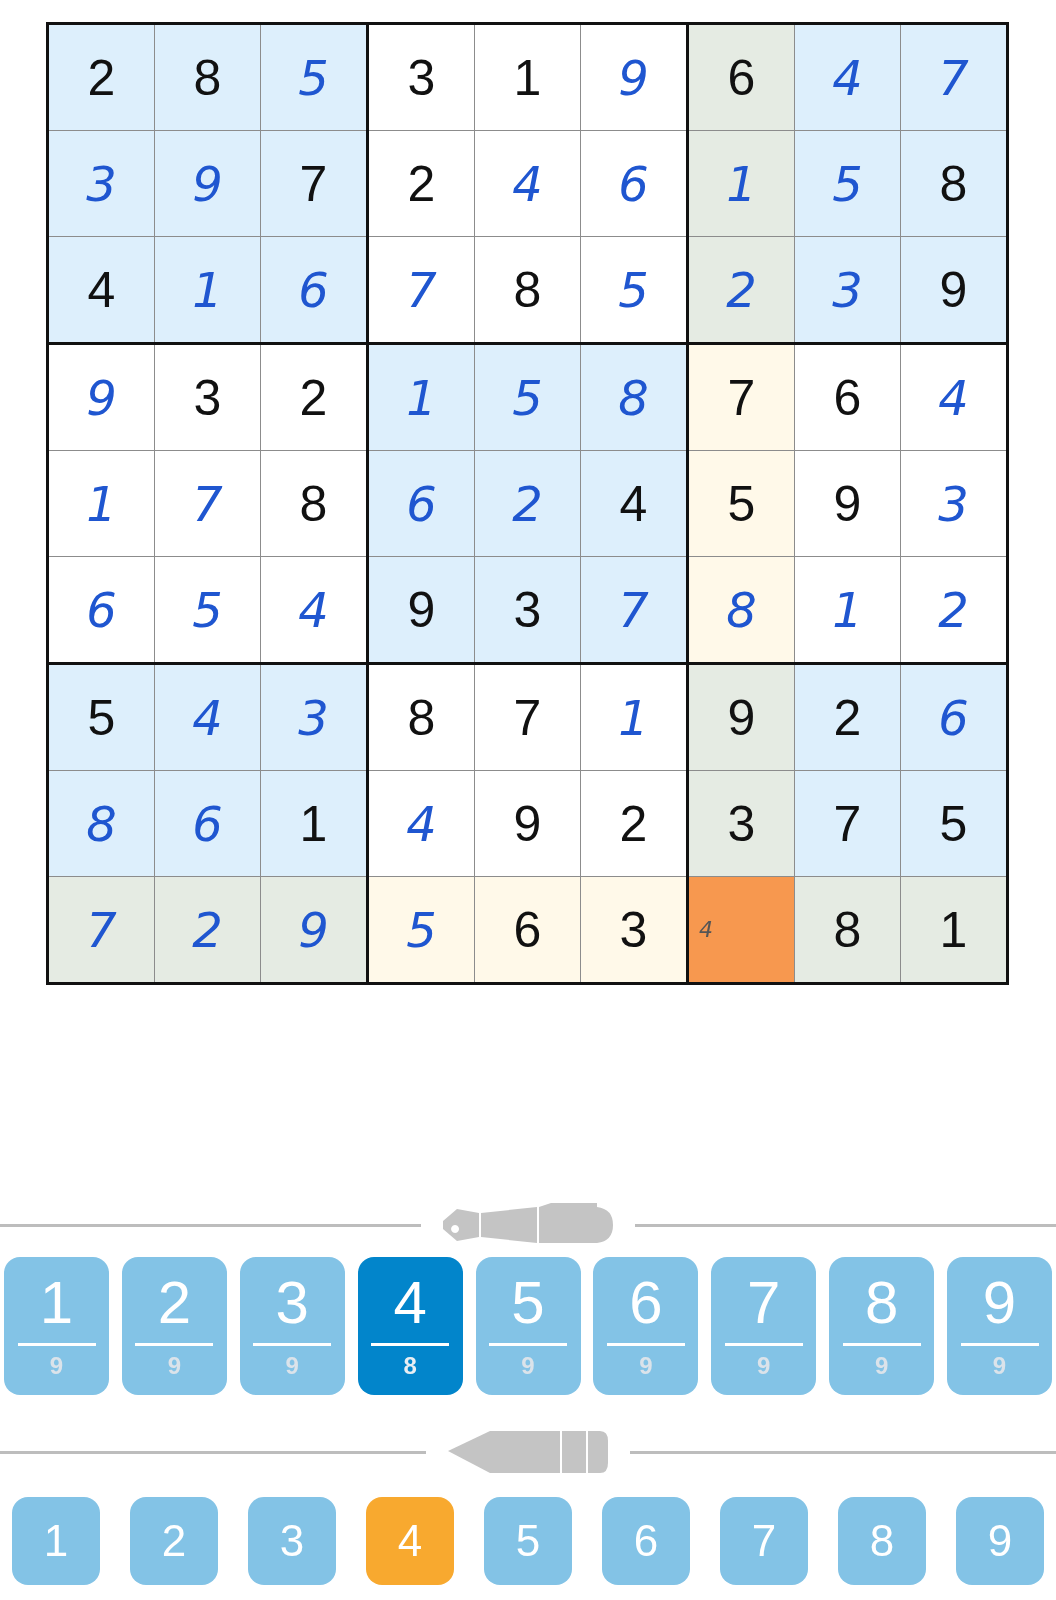 This screenshot has width=1056, height=1600. What do you see at coordinates (410, 1326) in the screenshot?
I see `pen-digit-button: 4 8` at bounding box center [410, 1326].